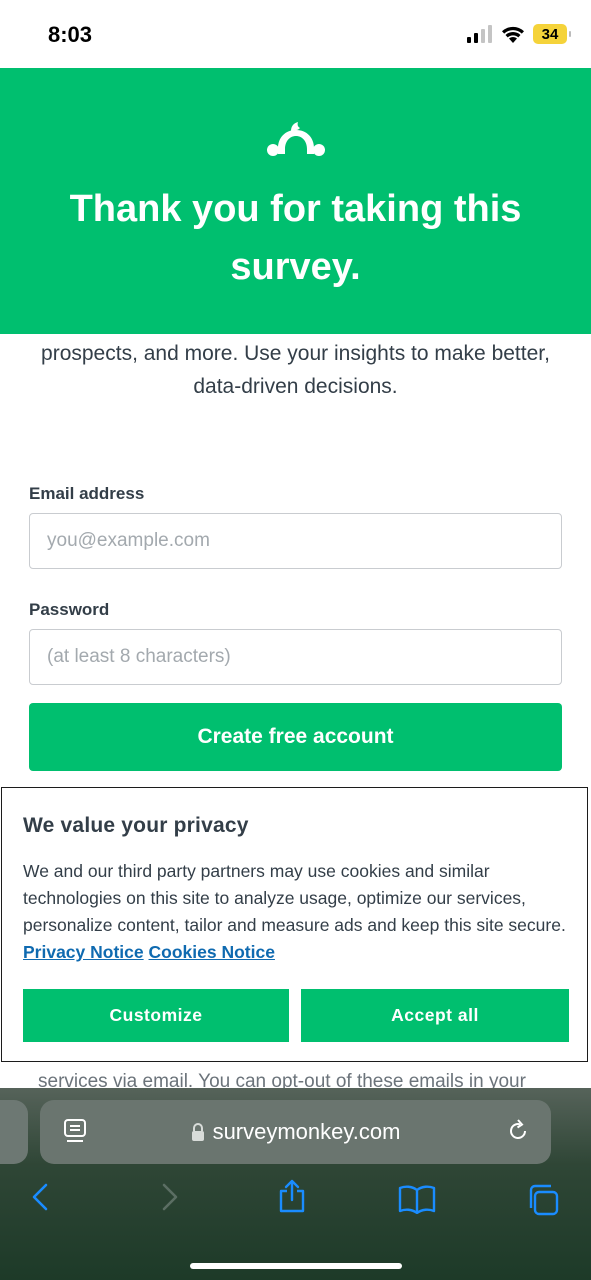  Describe the element at coordinates (212, 952) in the screenshot. I see `cookies-notice-link: Cookies Notice` at that location.